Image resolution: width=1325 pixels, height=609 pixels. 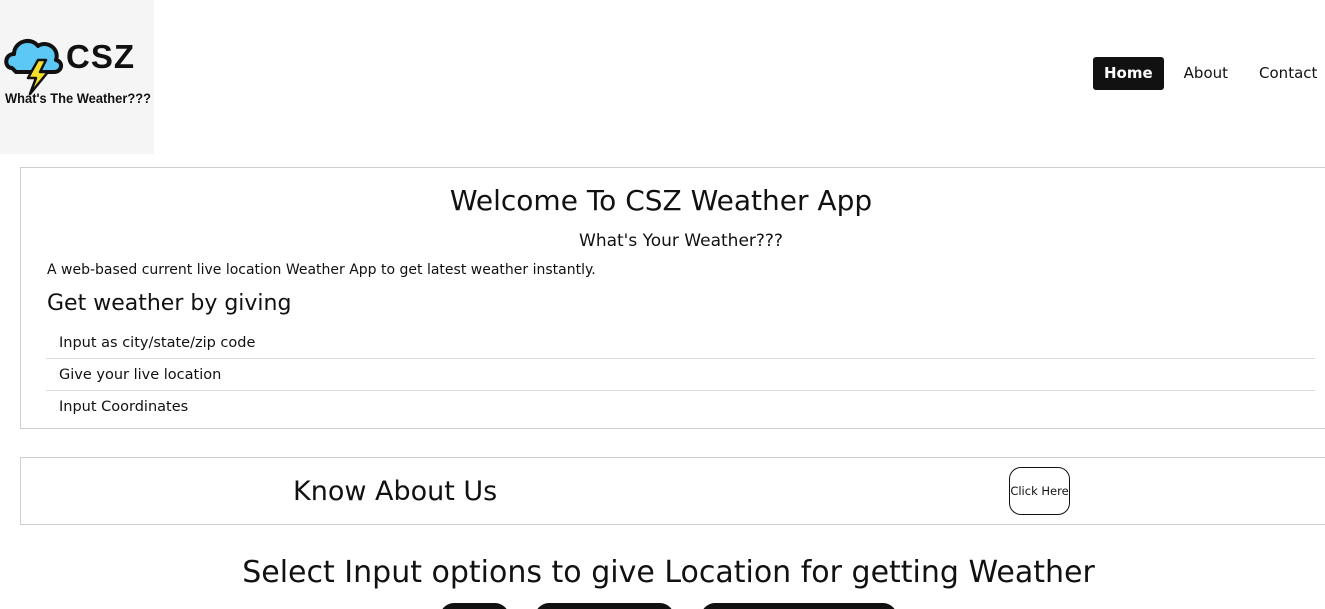 What do you see at coordinates (672, 491) in the screenshot?
I see `about-card` at bounding box center [672, 491].